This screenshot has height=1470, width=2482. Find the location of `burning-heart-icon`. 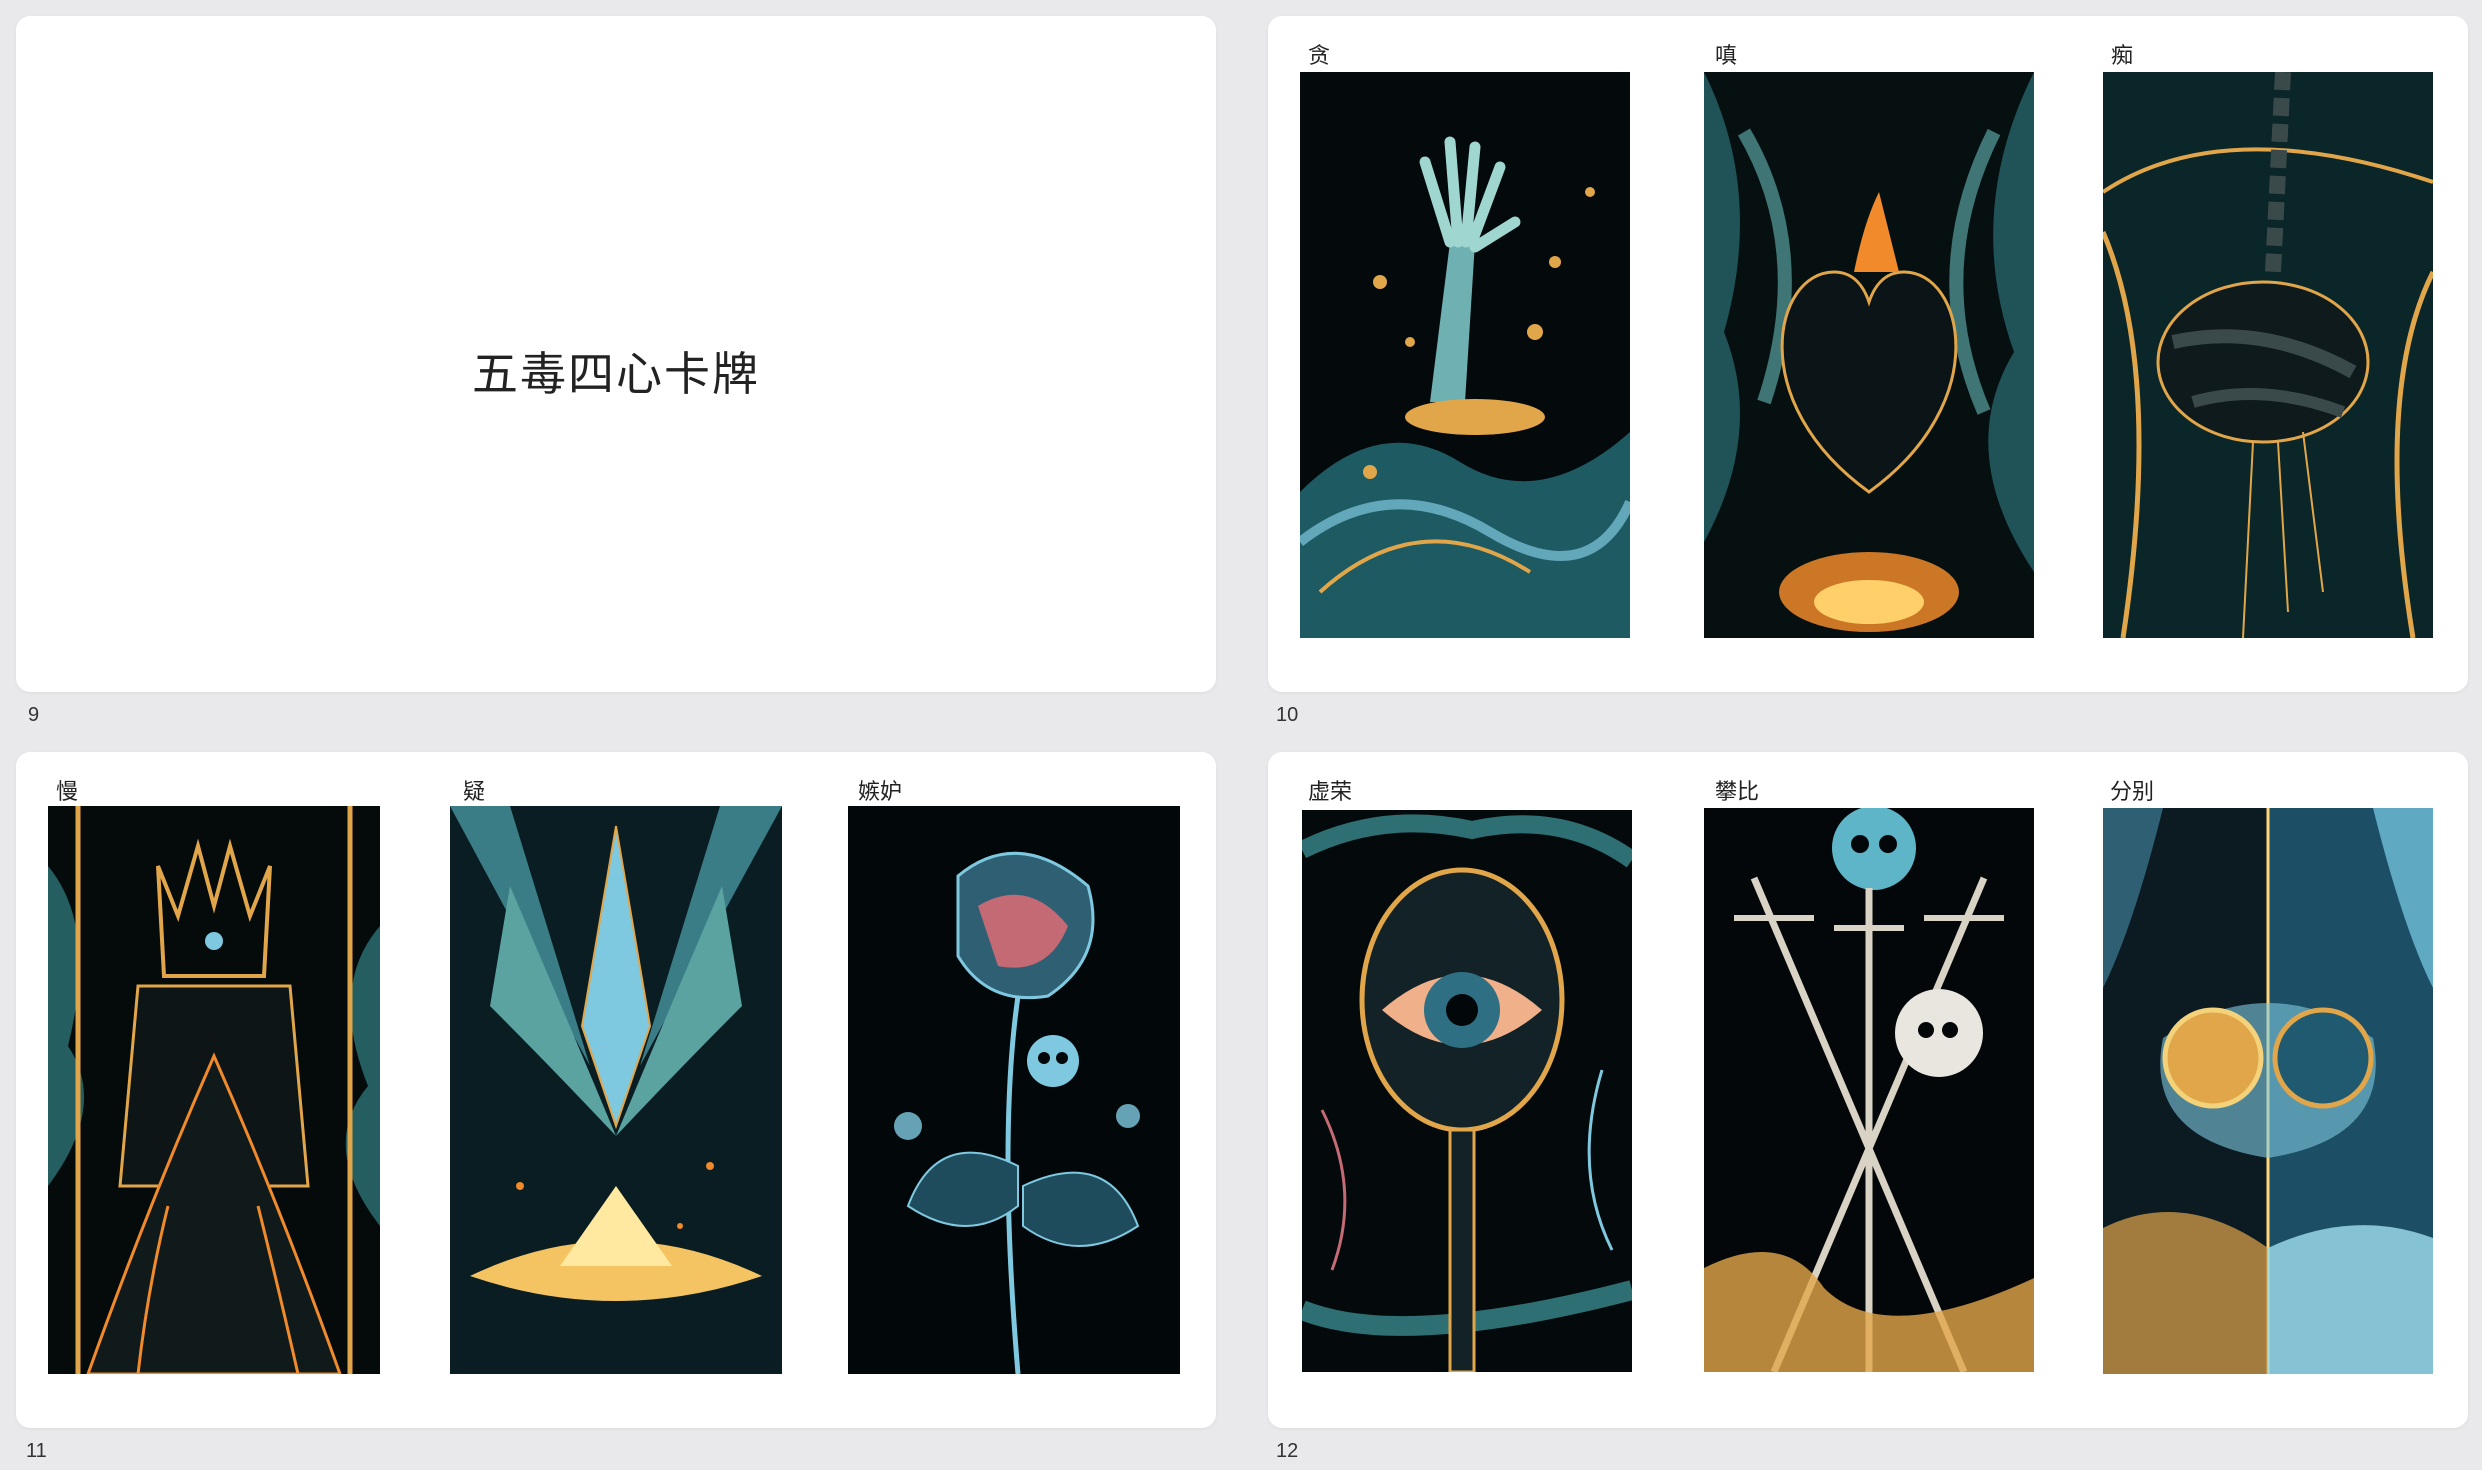

burning-heart-icon is located at coordinates (1869, 355).